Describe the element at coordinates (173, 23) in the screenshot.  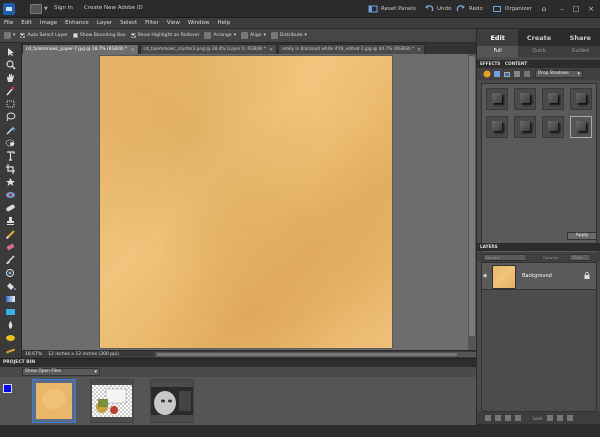
I see `menu-view: View` at that location.